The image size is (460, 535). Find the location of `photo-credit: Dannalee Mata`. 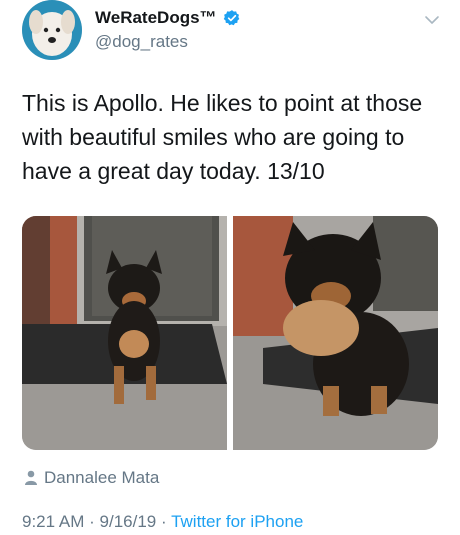

photo-credit: Dannalee Mata is located at coordinates (91, 478).